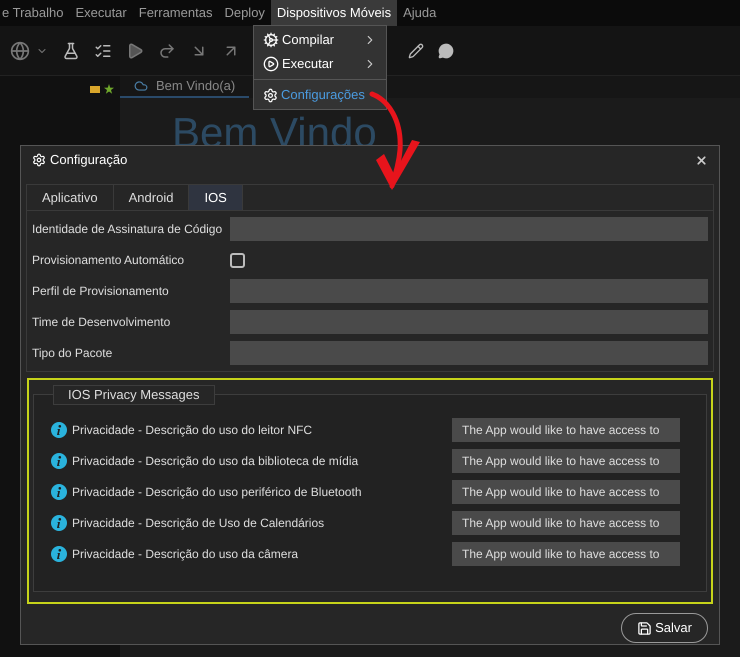  What do you see at coordinates (193, 430) in the screenshot?
I see `privacy-label: Privacidade - Descrição do uso do leitor NFC` at bounding box center [193, 430].